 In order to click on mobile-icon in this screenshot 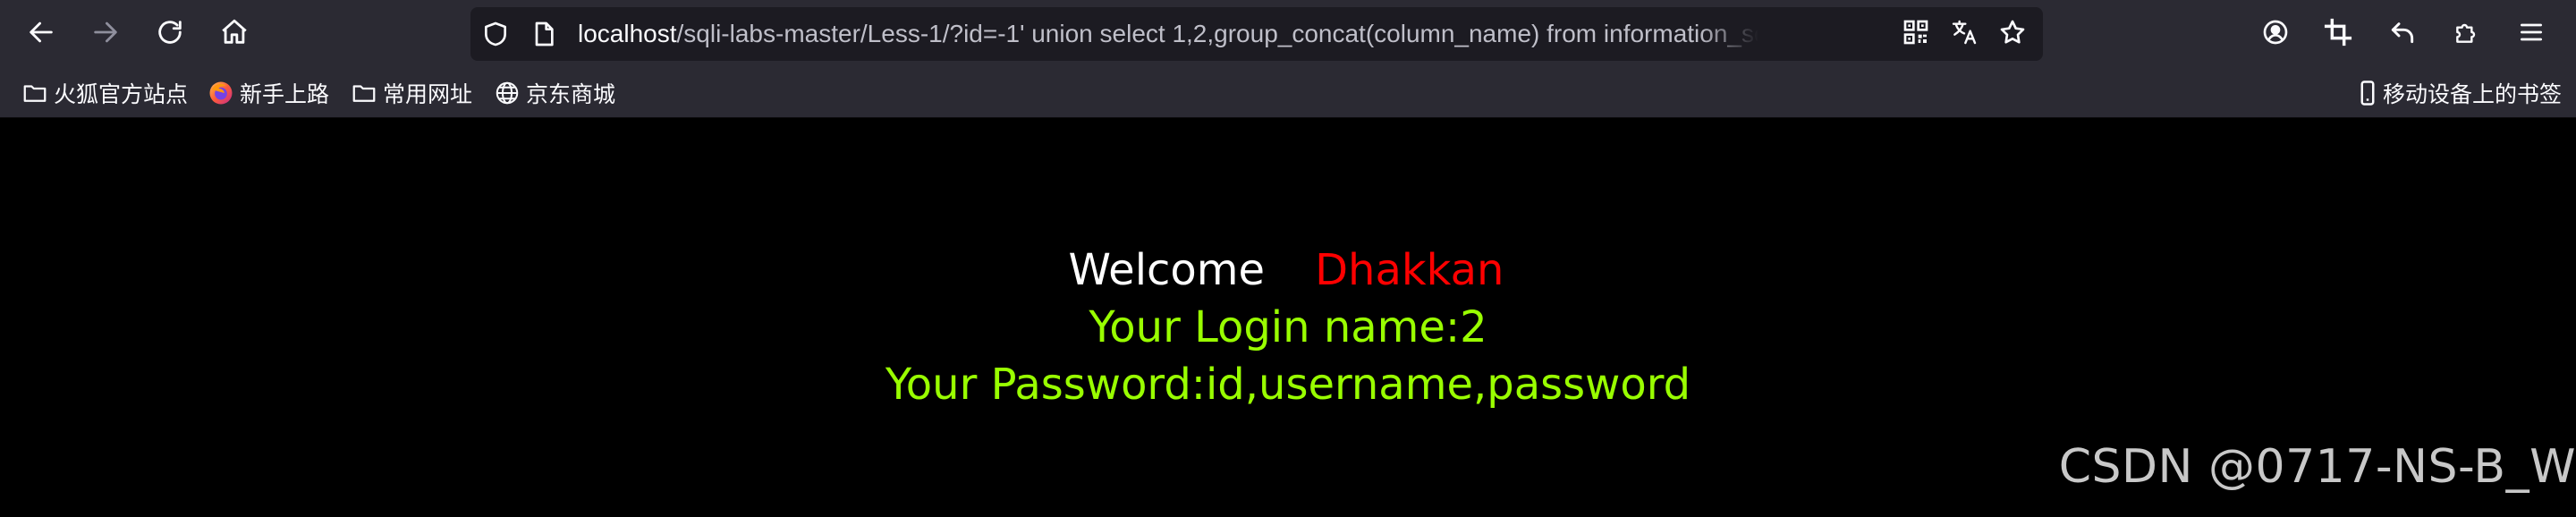, I will do `click(2367, 93)`.